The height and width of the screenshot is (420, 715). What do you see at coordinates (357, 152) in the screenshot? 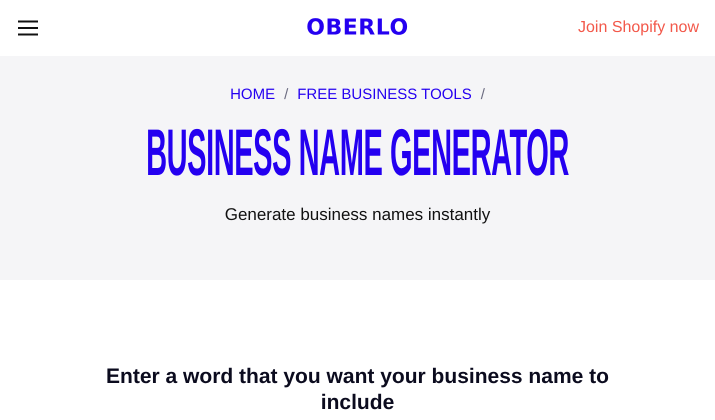
I see `page-title: BUSINESS NAME GENERATOR` at bounding box center [357, 152].